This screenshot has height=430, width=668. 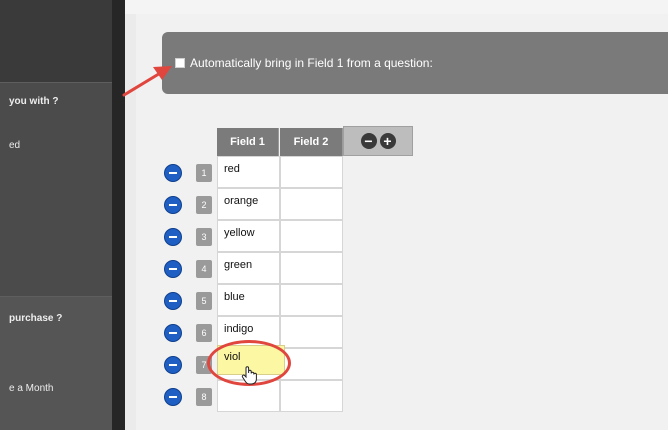 I want to click on column-tools: − +, so click(x=378, y=141).